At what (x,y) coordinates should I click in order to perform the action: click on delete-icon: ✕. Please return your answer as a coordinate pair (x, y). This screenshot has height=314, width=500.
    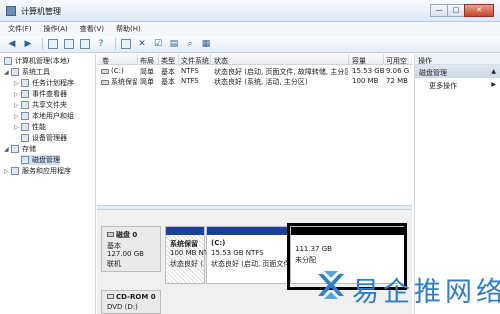
    Looking at the image, I should click on (142, 44).